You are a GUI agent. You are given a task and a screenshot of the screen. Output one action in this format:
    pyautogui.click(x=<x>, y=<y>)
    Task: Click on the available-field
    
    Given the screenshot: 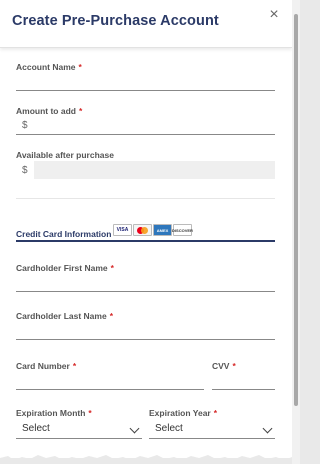 What is the action you would take?
    pyautogui.click(x=154, y=170)
    